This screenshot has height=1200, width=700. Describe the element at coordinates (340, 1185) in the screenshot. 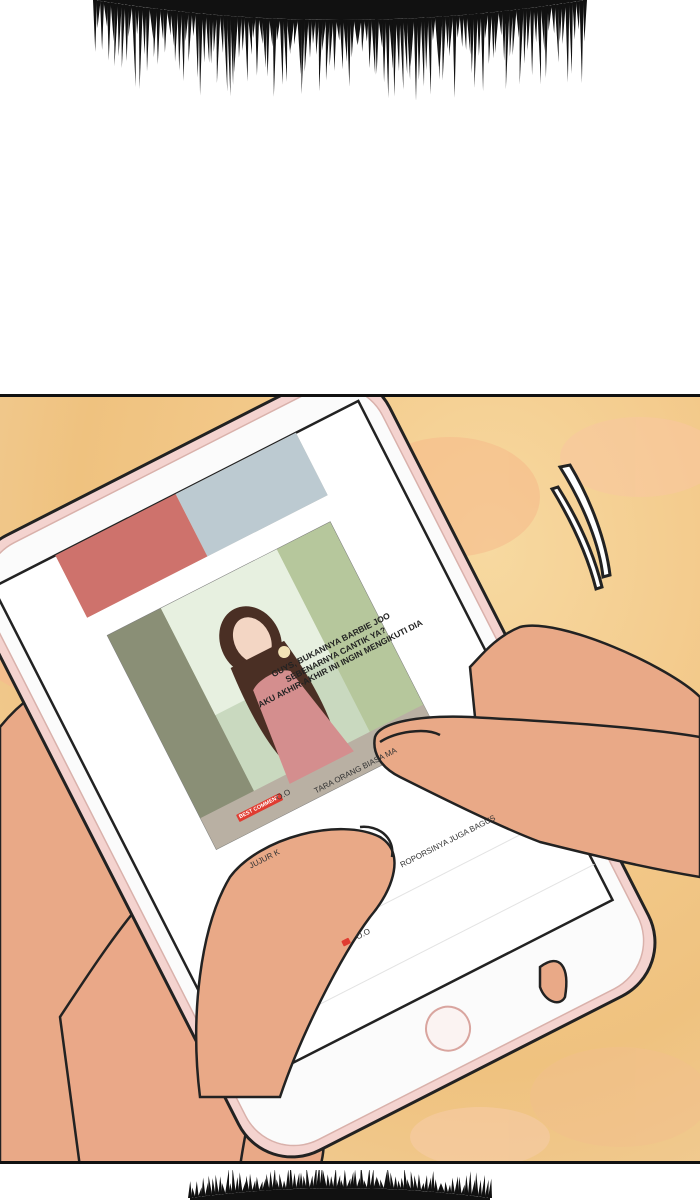

I see `bottom-speed-lines` at that location.